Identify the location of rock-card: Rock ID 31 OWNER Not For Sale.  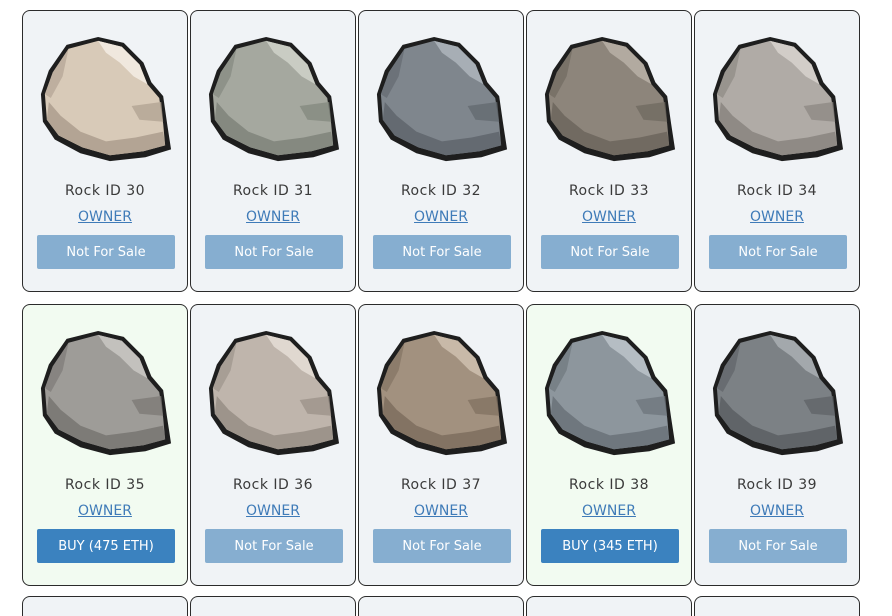
(273, 151).